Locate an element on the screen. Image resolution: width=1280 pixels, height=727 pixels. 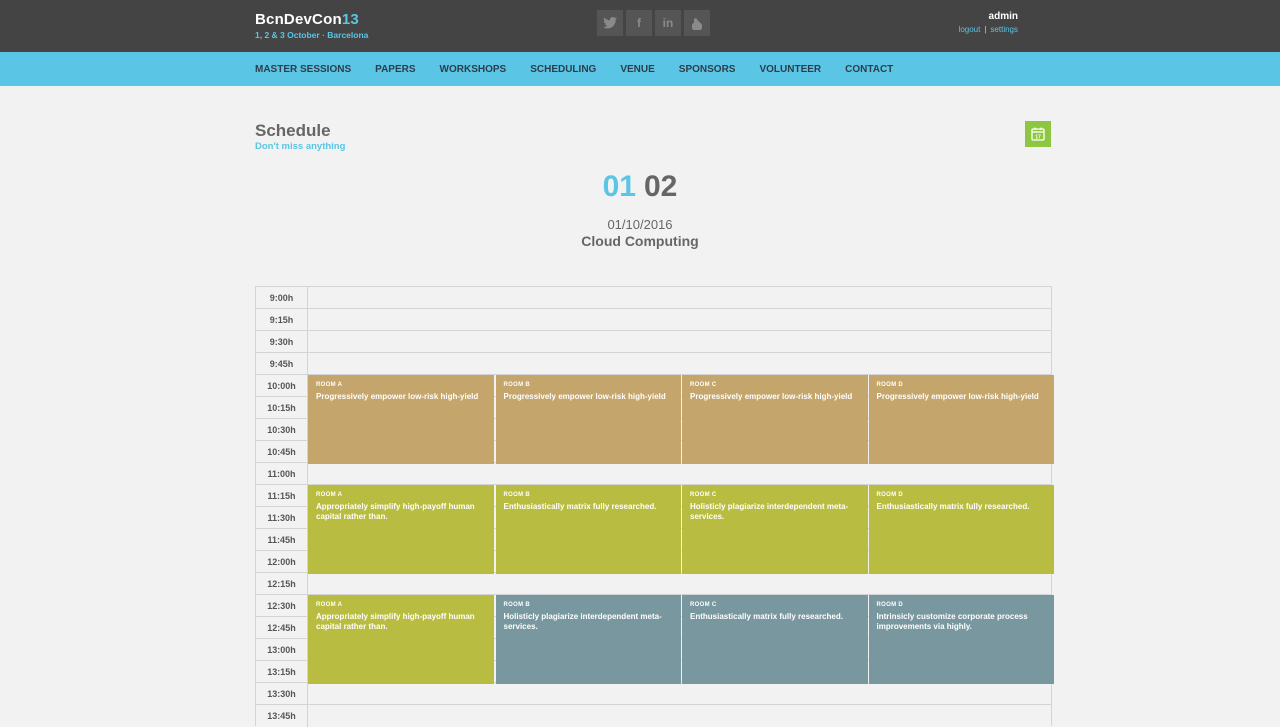
time-label: 9:15h is located at coordinates (282, 320).